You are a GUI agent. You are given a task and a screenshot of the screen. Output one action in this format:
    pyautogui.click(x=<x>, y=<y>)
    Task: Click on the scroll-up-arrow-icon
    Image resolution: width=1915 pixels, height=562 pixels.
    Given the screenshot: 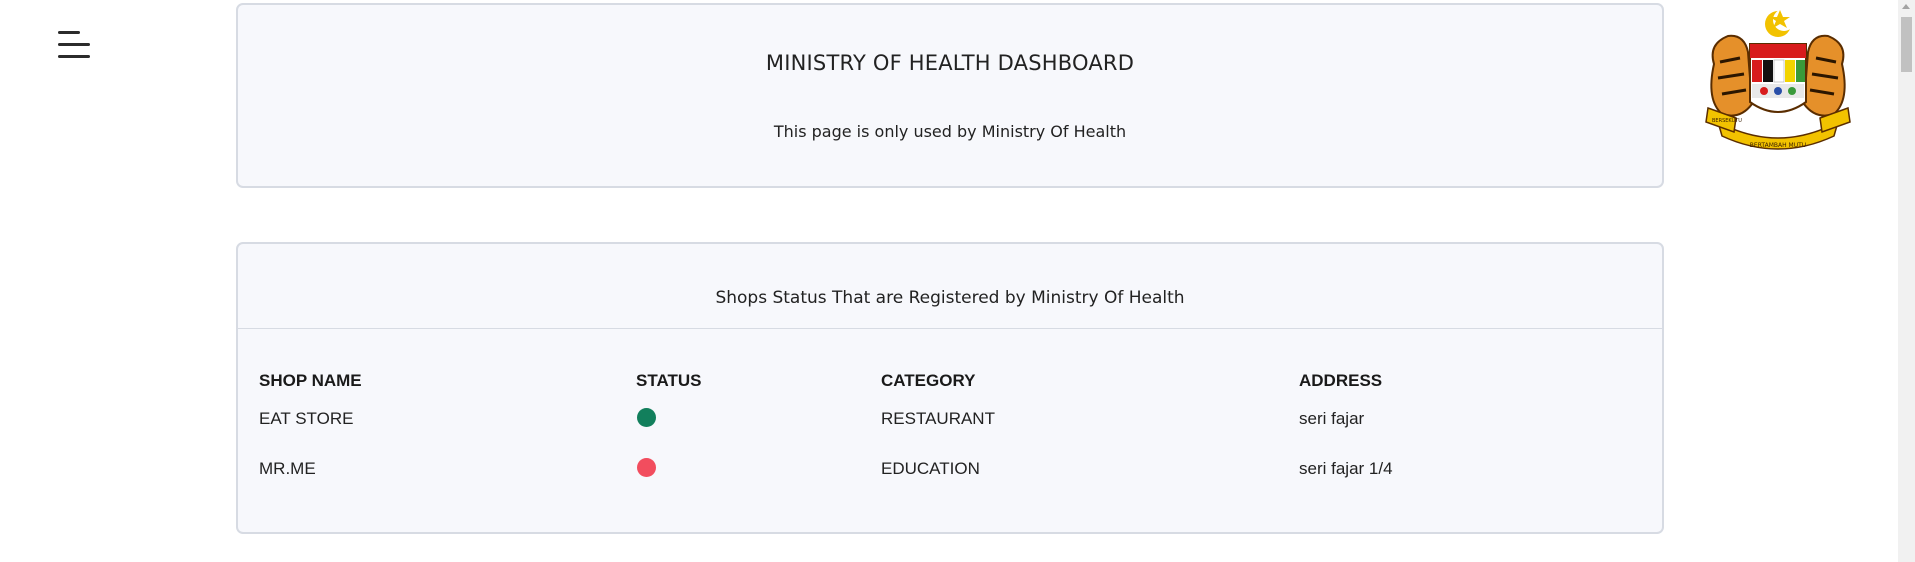 What is the action you would take?
    pyautogui.click(x=1906, y=6)
    